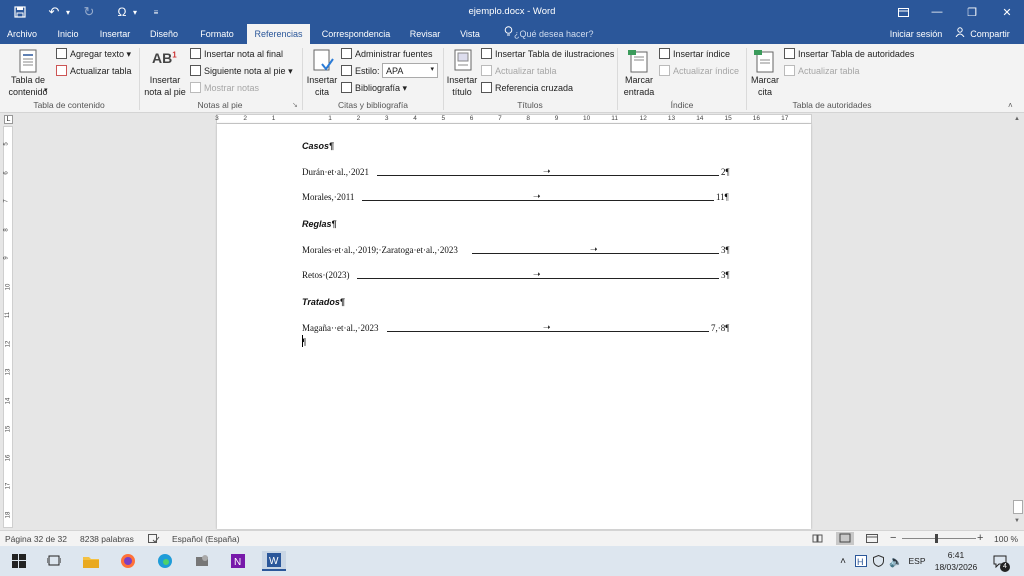 Image resolution: width=1024 pixels, height=576 pixels. I want to click on ruler-tick-label: 1, so click(273, 118).